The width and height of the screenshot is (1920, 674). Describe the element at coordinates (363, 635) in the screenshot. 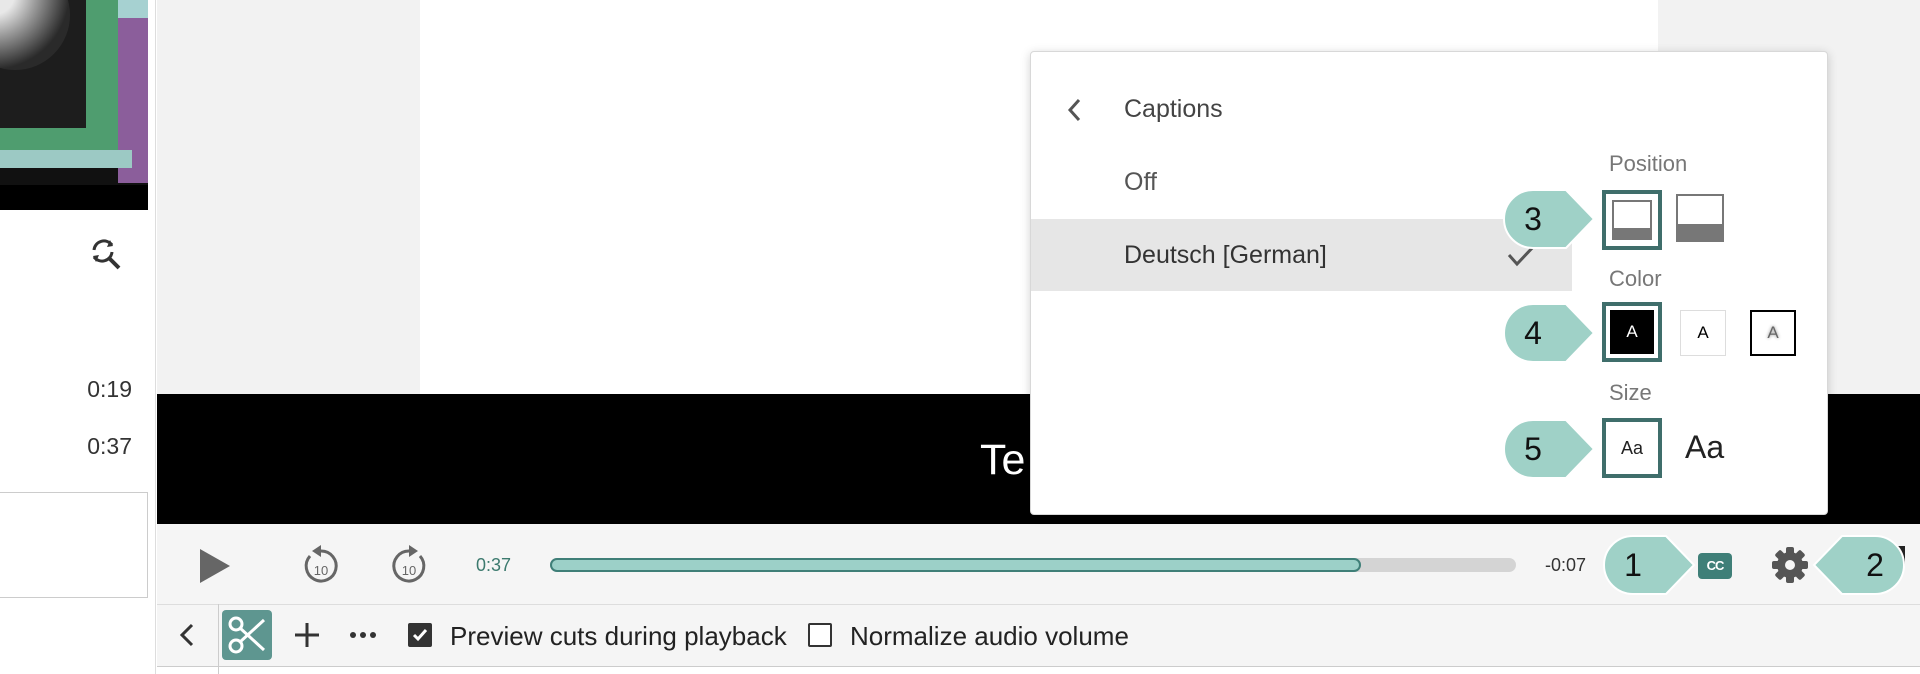

I see `more-icon` at that location.